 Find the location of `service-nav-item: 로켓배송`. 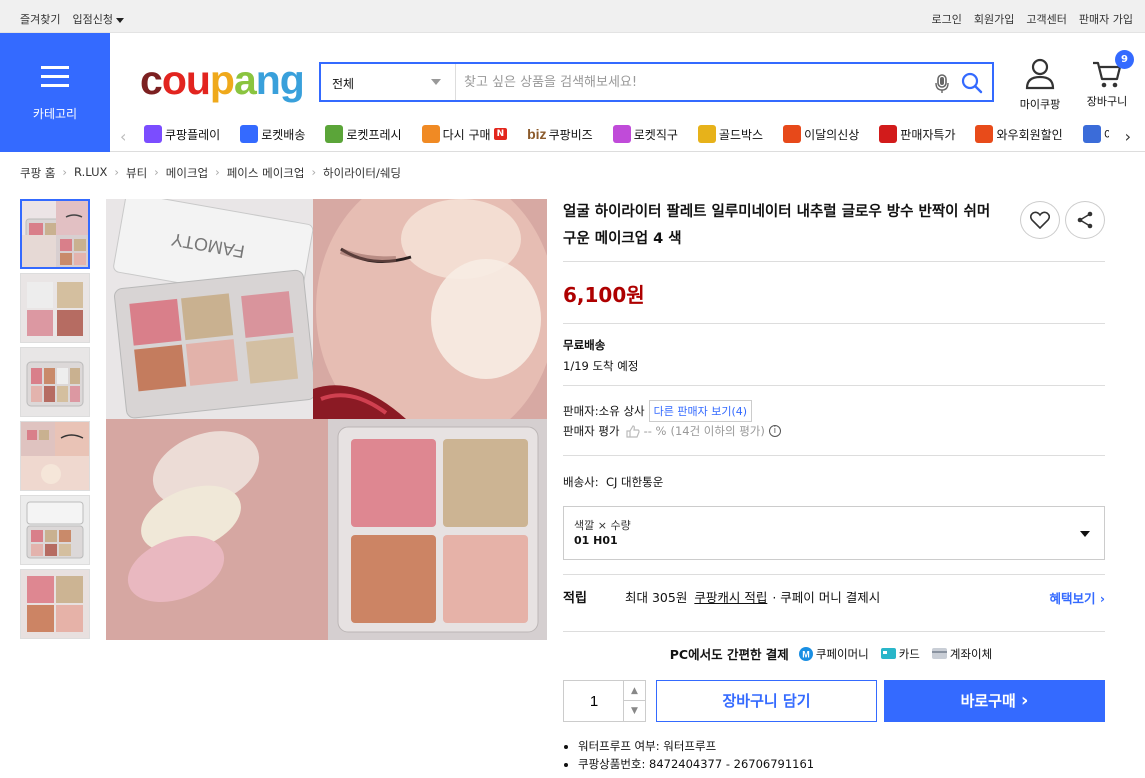

service-nav-item: 로켓배송 is located at coordinates (272, 134).